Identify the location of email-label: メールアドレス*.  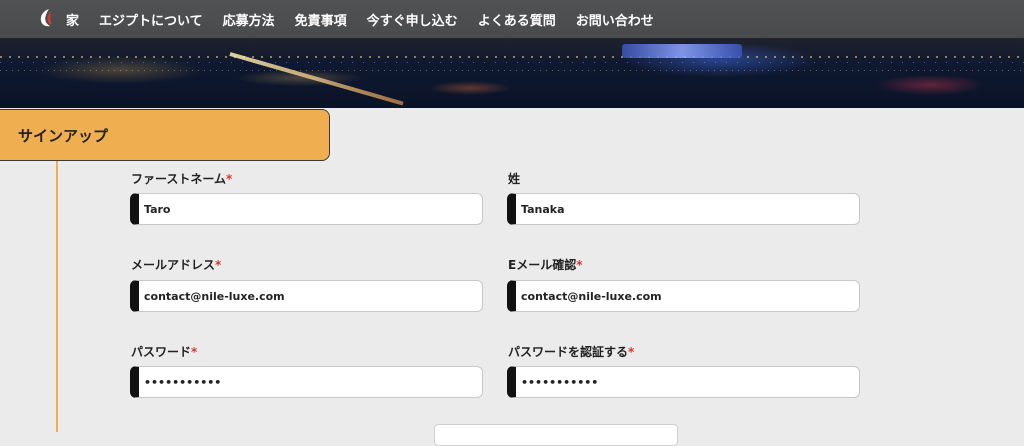
(176, 264).